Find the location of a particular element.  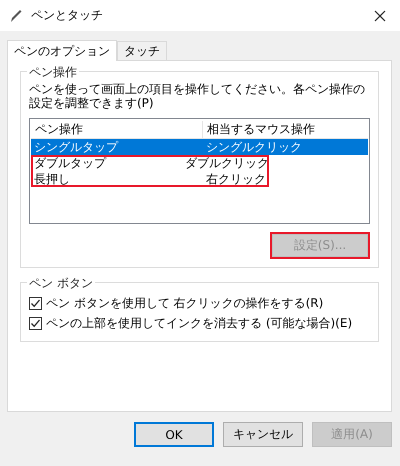

dialog-button: OK is located at coordinates (174, 434).